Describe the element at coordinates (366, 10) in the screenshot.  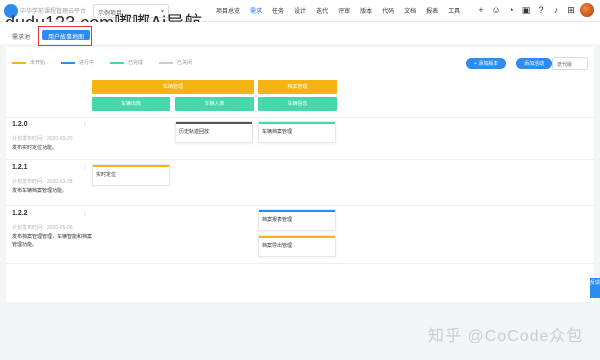
I see `nav-item-version: 版本` at that location.